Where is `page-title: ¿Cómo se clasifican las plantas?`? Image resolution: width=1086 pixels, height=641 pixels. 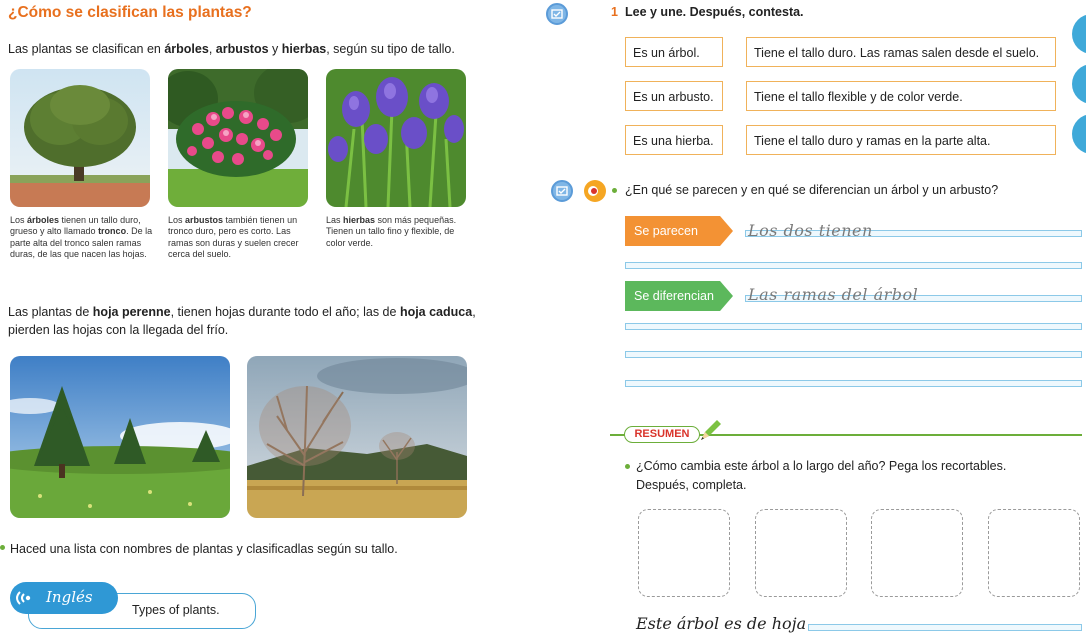
page-title: ¿Cómo se clasifican las plantas? is located at coordinates (130, 12).